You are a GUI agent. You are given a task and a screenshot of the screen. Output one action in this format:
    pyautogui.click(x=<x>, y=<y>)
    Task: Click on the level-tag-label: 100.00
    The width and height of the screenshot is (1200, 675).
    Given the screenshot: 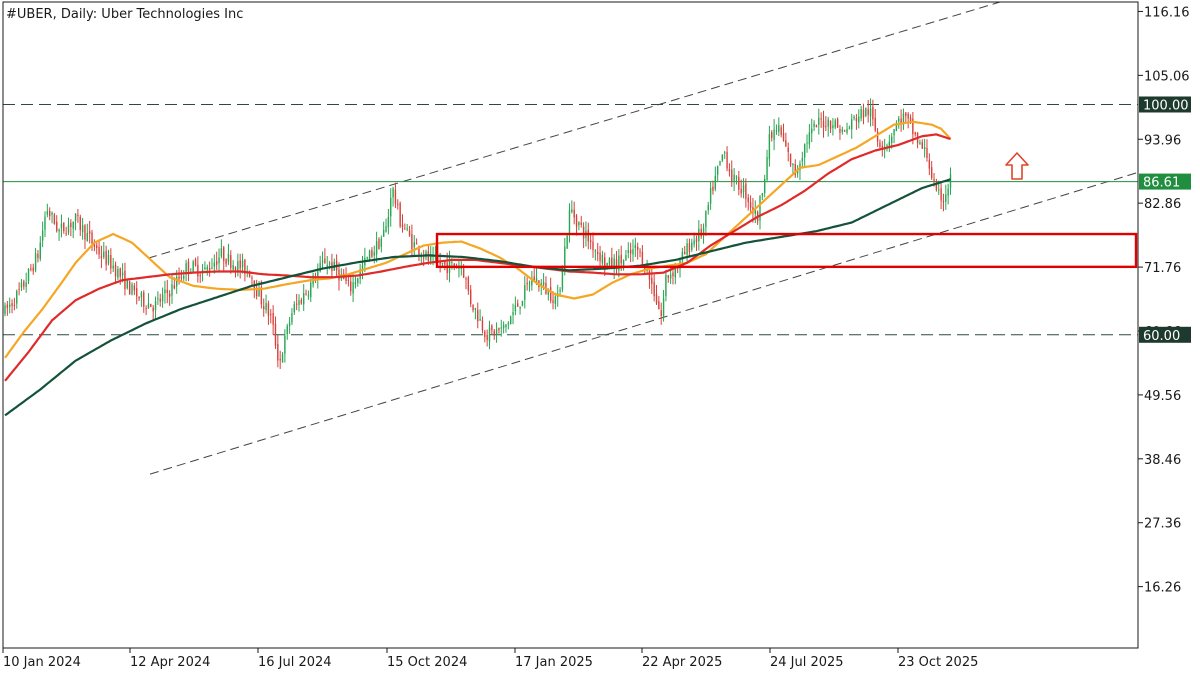 What is the action you would take?
    pyautogui.click(x=1166, y=105)
    